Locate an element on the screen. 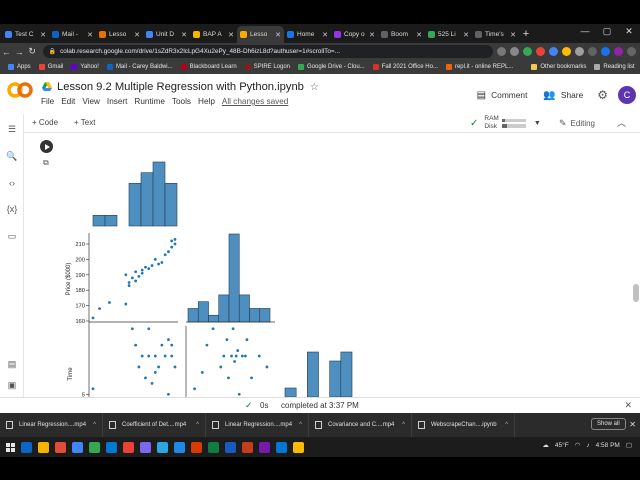 Image resolution: width=640 pixels, height=480 pixels. notification-icon: ▢ is located at coordinates (629, 445).